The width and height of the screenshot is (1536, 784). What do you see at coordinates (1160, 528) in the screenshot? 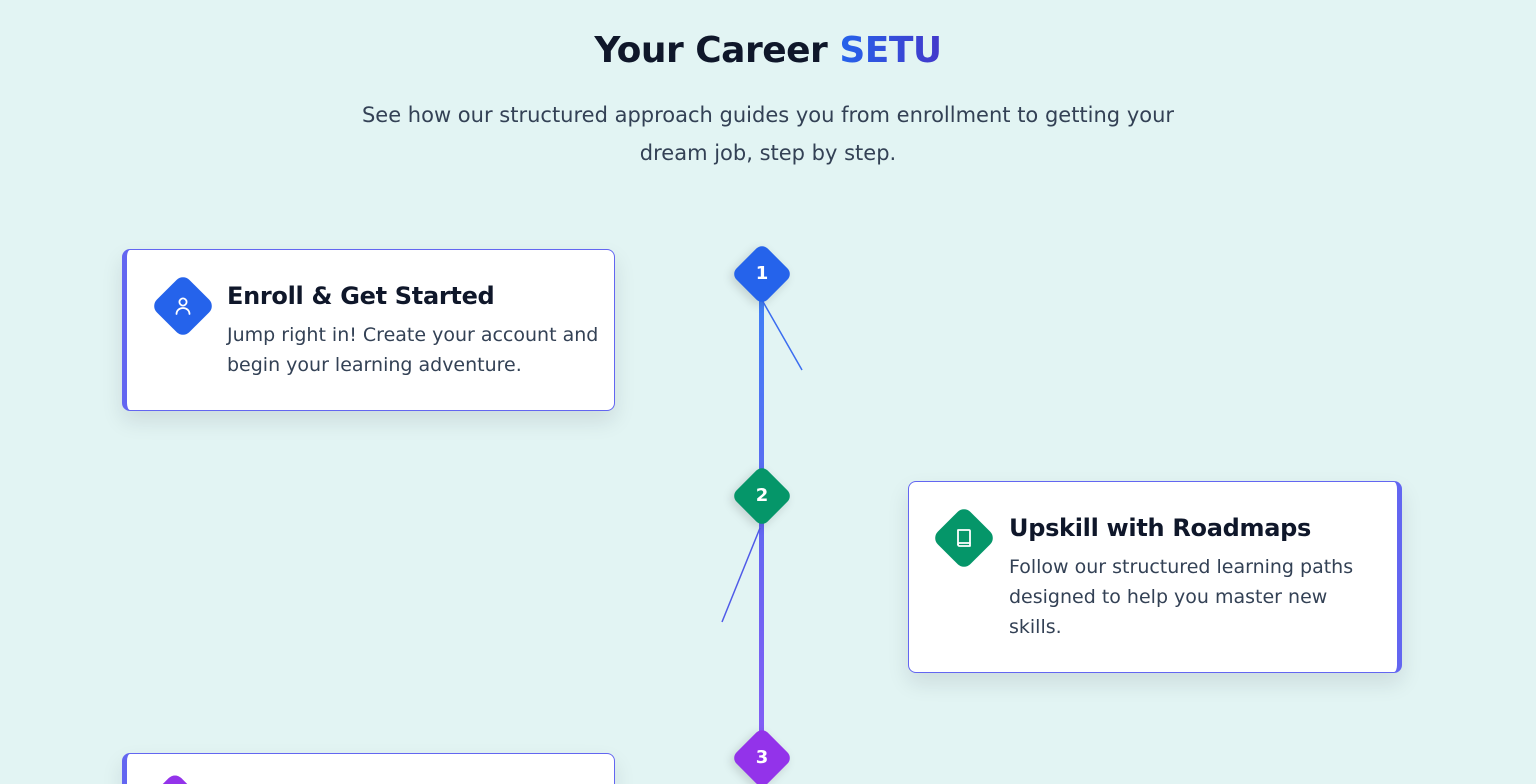
I see `step-title: Upskill with Roadmaps` at bounding box center [1160, 528].